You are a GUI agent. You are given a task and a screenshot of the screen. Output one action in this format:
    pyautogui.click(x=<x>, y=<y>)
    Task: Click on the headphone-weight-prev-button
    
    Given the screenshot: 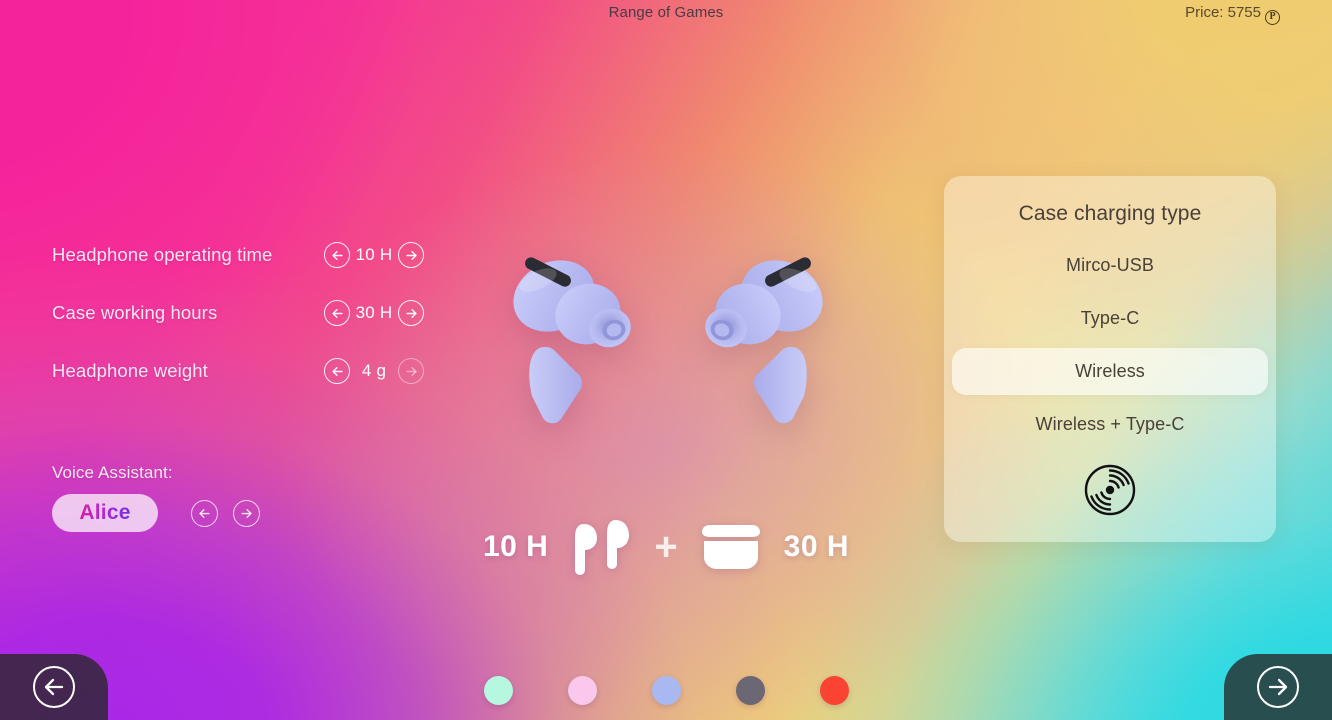 What is the action you would take?
    pyautogui.click(x=337, y=371)
    